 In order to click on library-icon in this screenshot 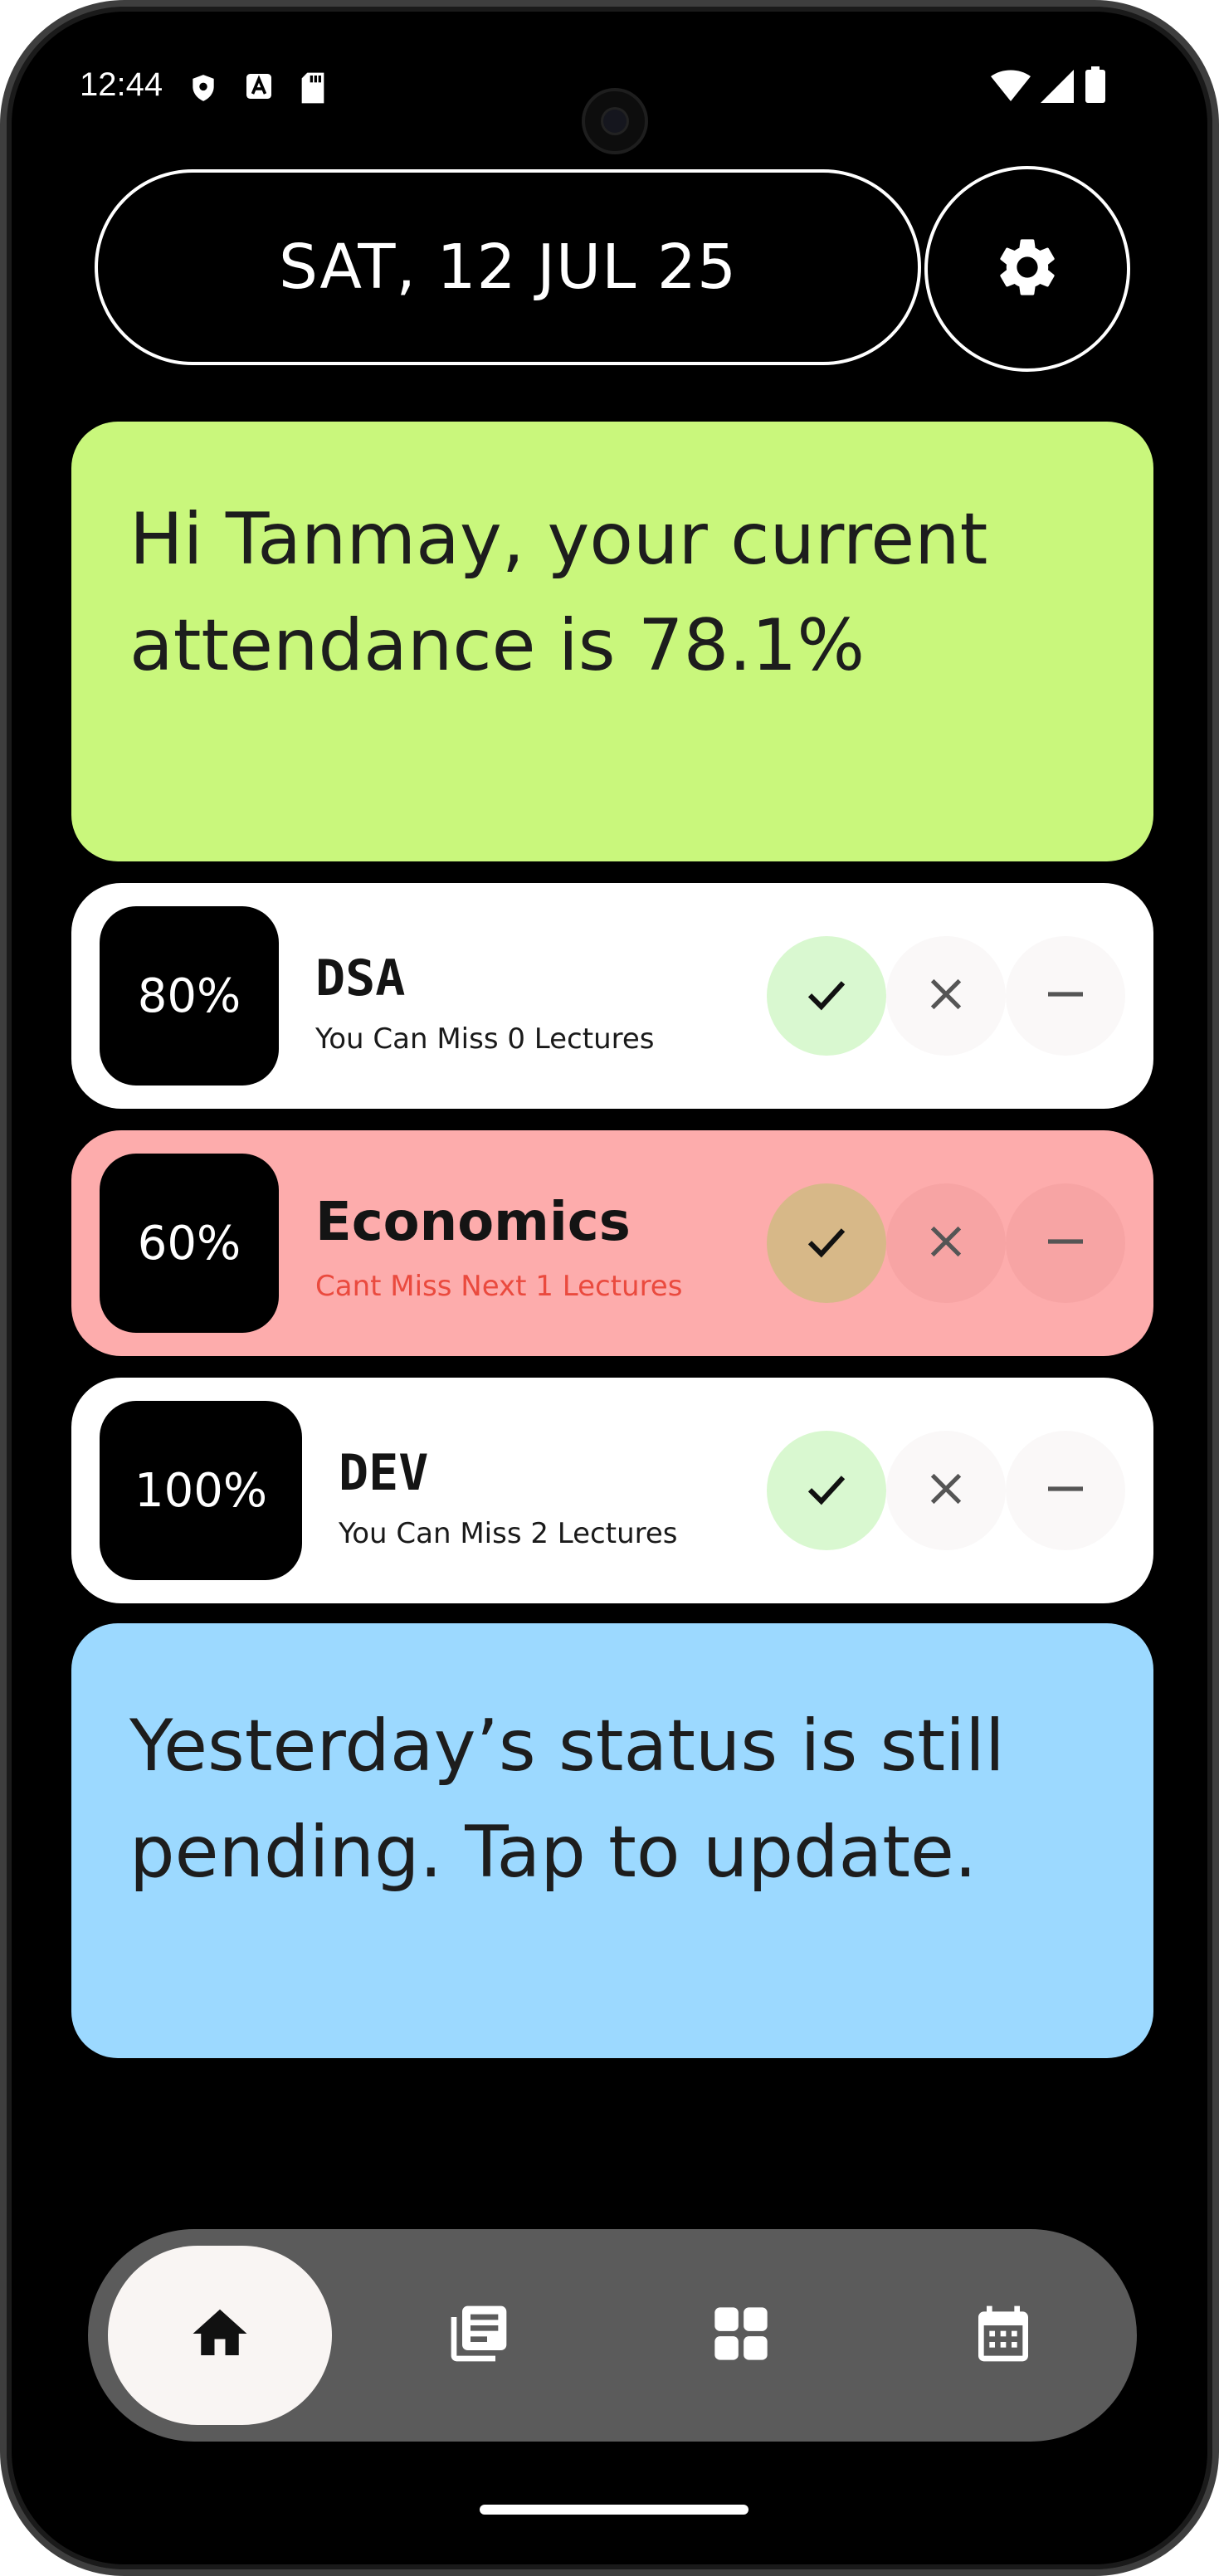, I will do `click(479, 2335)`.